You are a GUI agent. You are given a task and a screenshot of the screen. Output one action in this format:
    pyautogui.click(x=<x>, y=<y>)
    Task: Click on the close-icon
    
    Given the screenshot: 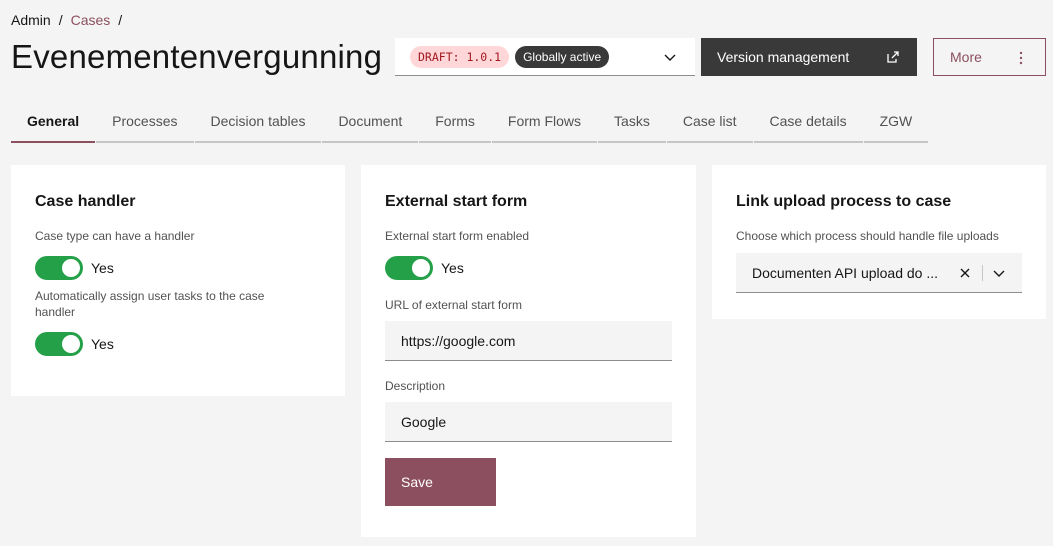 What is the action you would take?
    pyautogui.click(x=965, y=273)
    